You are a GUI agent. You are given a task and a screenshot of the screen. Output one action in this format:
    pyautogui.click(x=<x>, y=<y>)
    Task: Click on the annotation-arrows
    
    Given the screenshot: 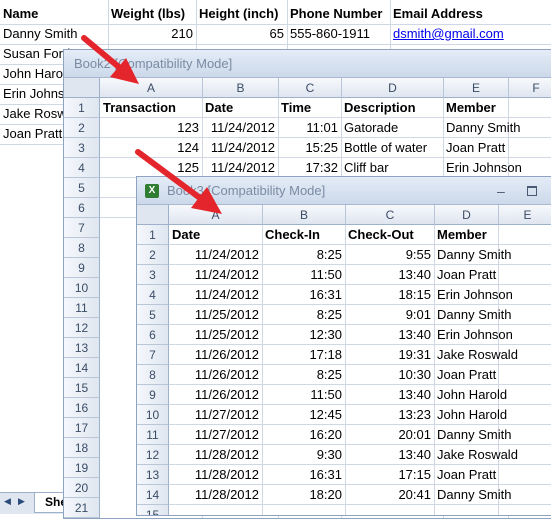 What is the action you would take?
    pyautogui.click(x=151, y=124)
    